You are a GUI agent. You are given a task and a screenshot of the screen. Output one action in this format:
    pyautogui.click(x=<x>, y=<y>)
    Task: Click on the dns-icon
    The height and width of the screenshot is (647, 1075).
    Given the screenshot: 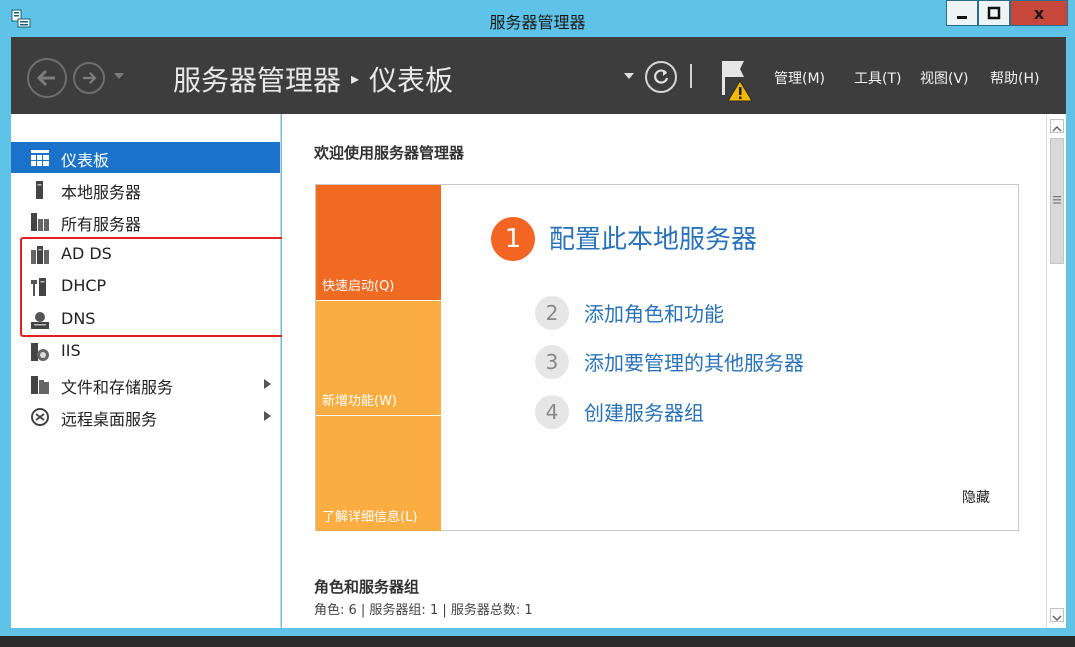 What is the action you would take?
    pyautogui.click(x=40, y=320)
    